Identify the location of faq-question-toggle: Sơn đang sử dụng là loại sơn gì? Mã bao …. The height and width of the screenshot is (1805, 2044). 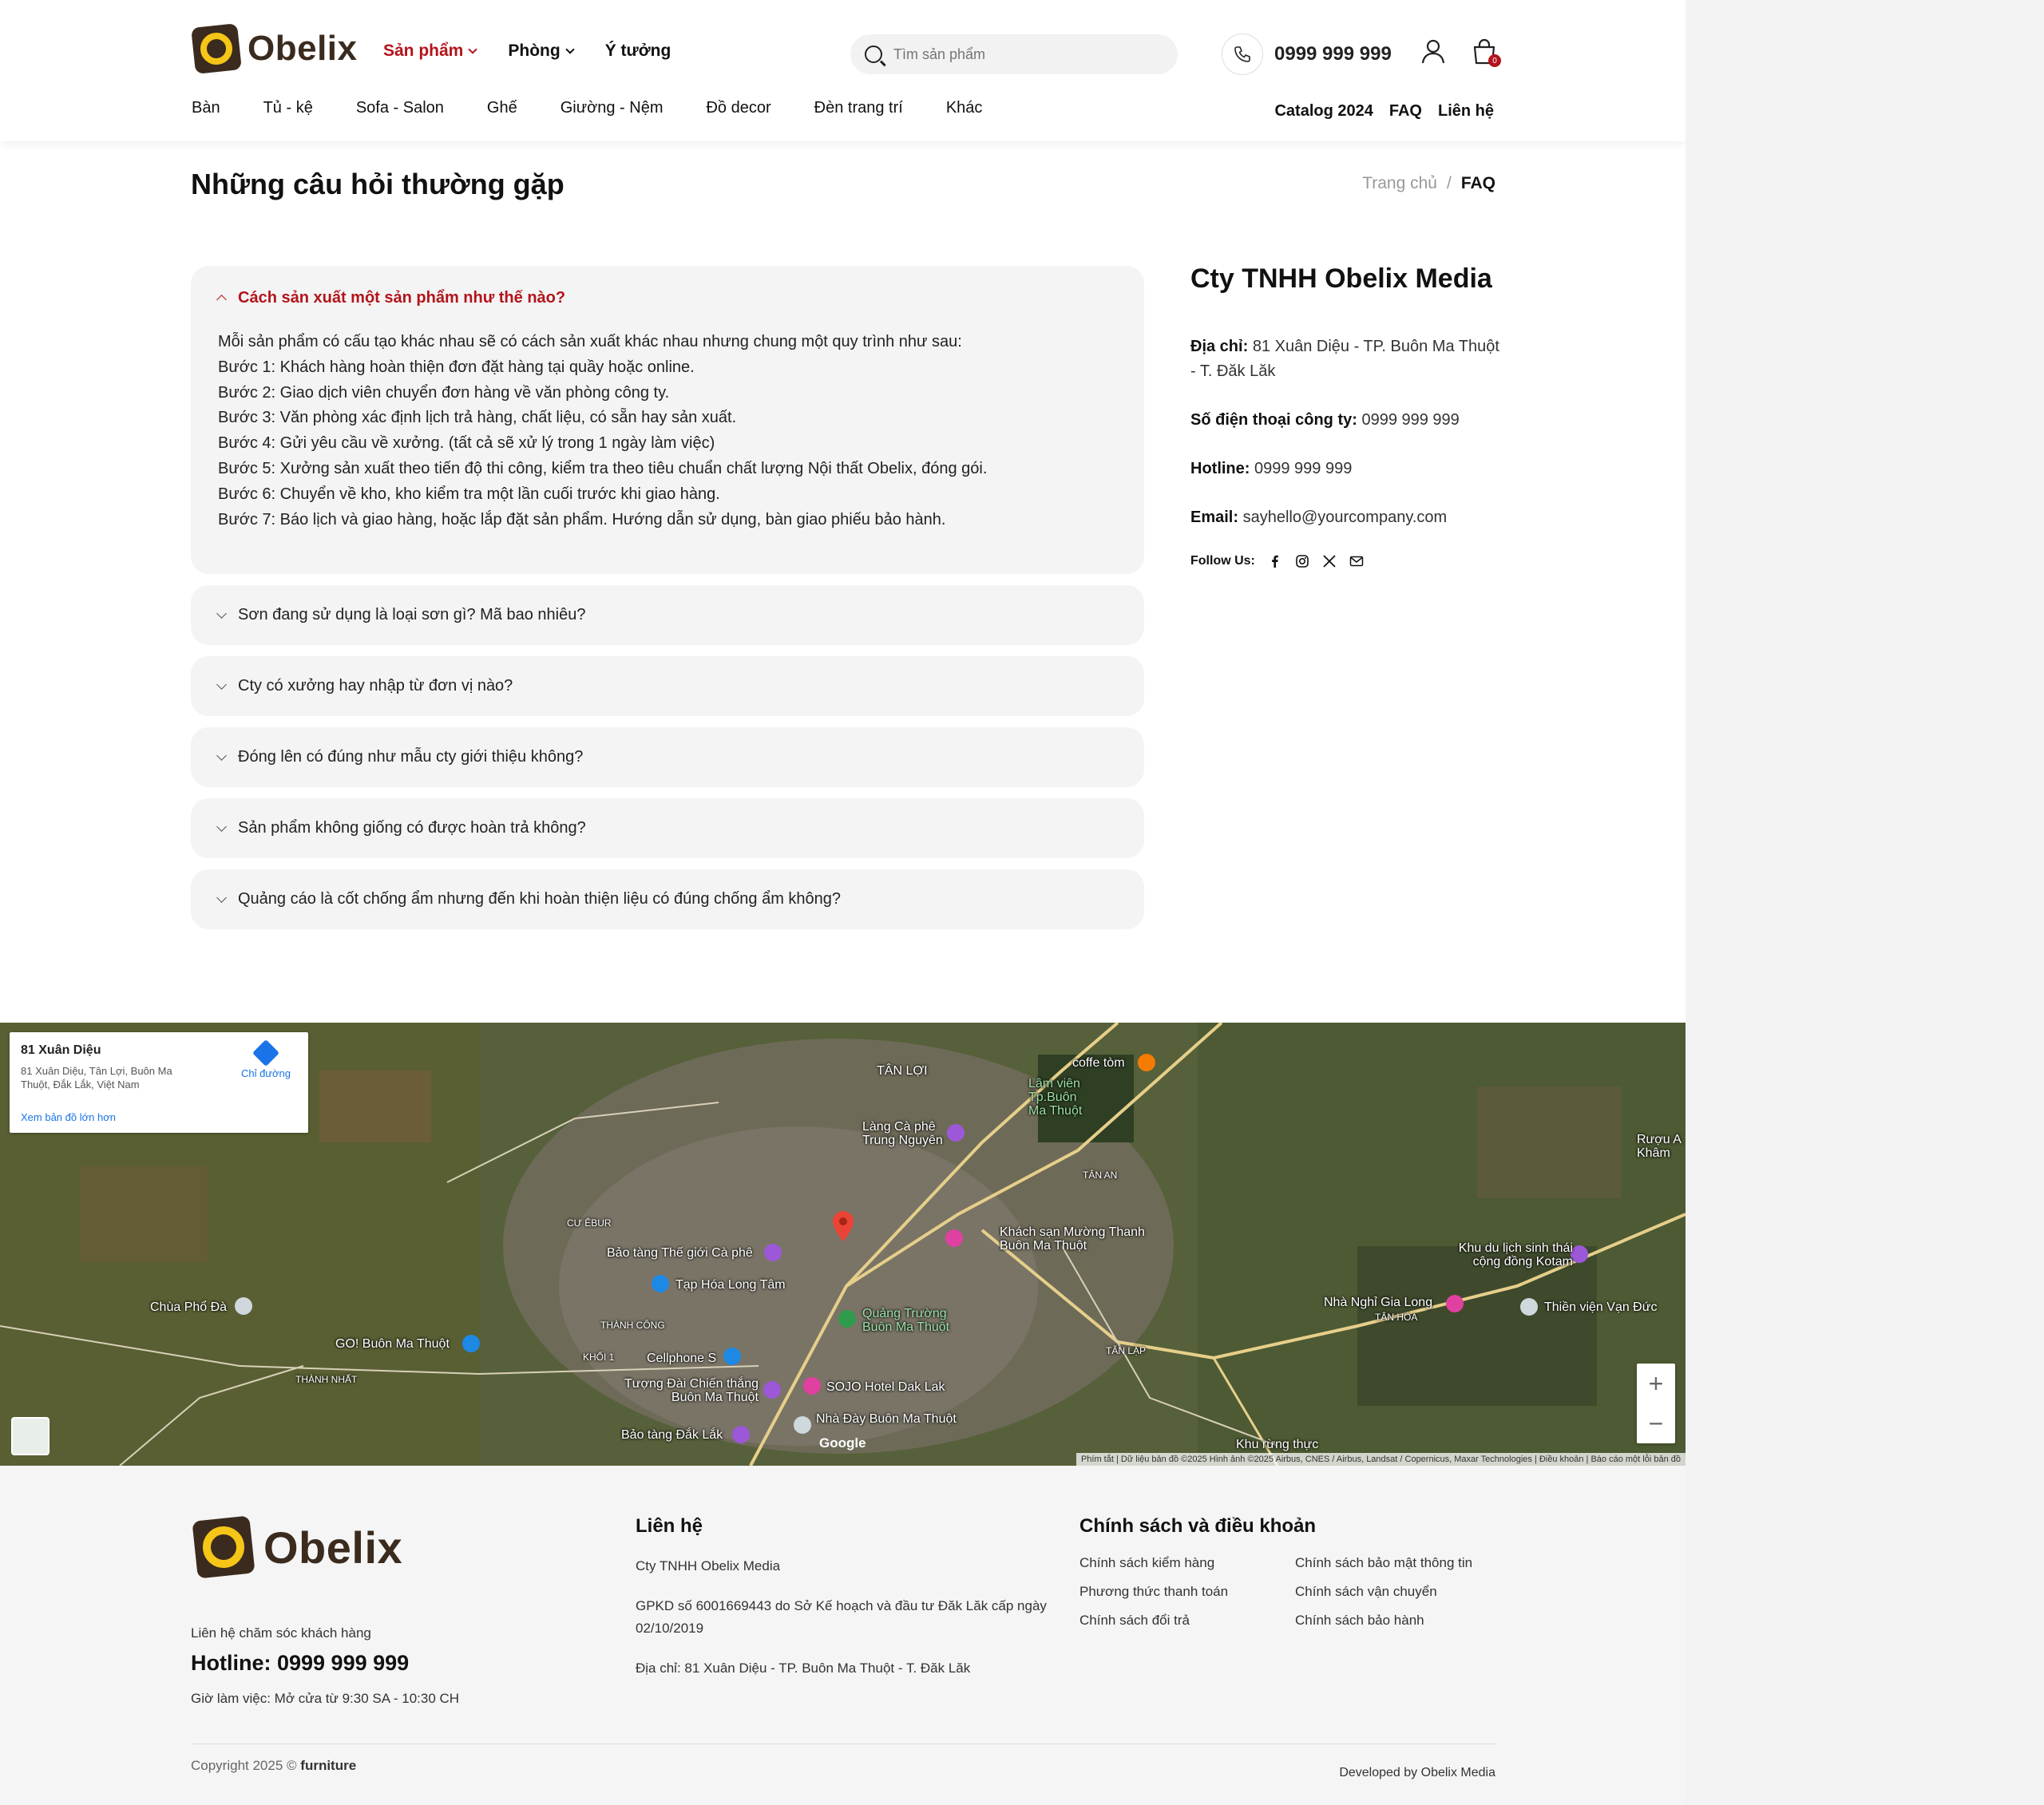
(666, 615).